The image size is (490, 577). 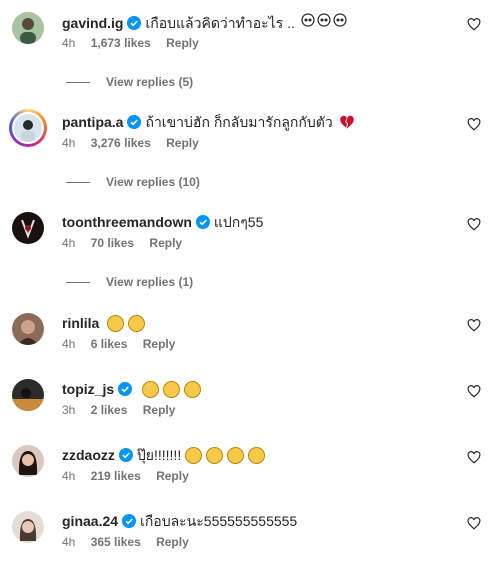 I want to click on view-replies-button: View replies (10), so click(x=133, y=182).